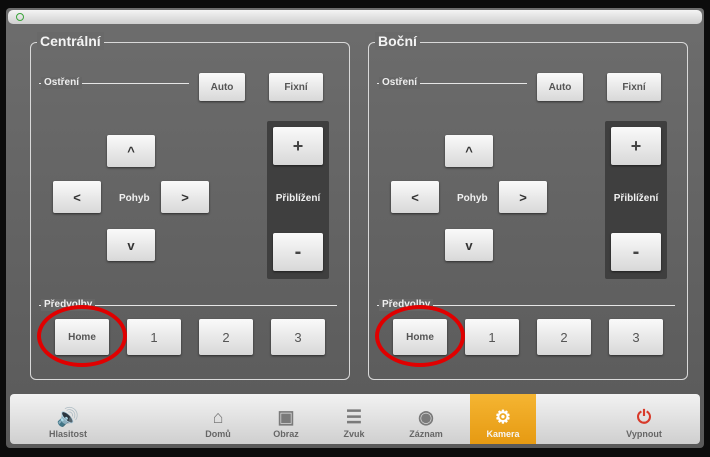  I want to click on power-icon: ⏻, so click(644, 417).